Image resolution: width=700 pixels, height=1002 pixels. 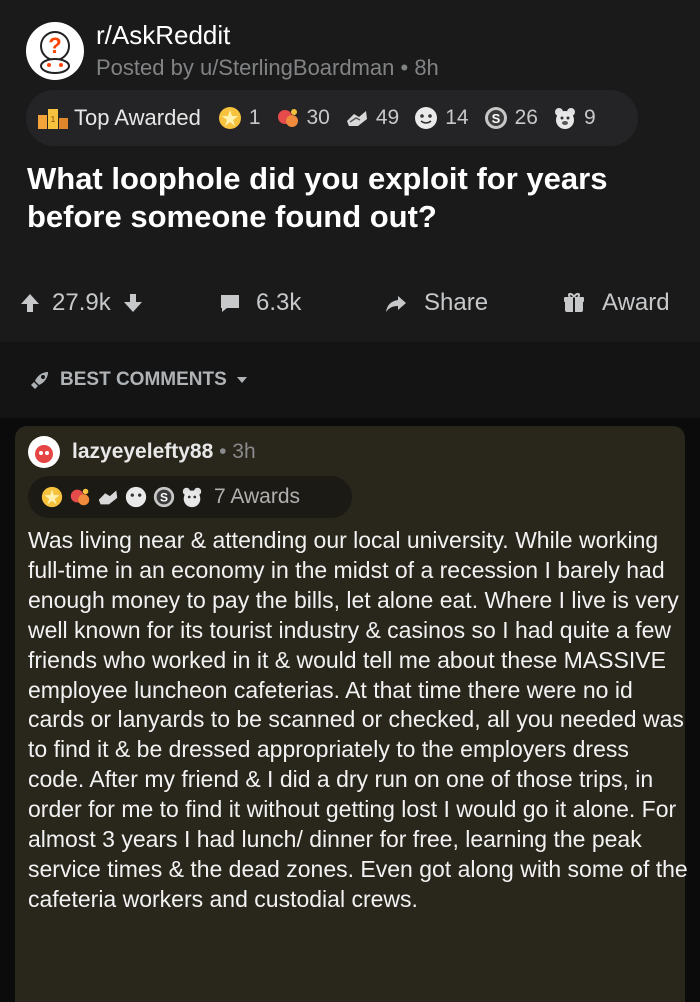 What do you see at coordinates (164, 452) in the screenshot?
I see `comment-author: lazyeyelefty88 • 3h` at bounding box center [164, 452].